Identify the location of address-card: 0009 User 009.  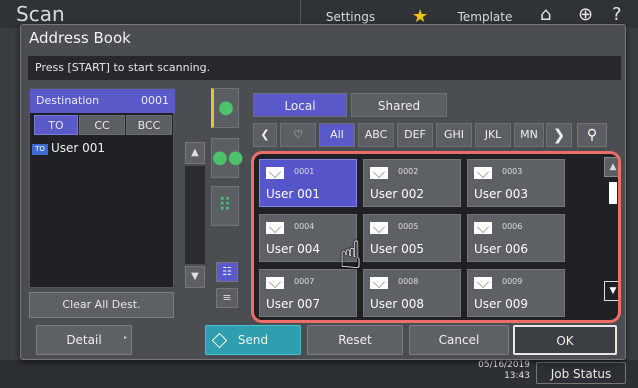
(516, 293).